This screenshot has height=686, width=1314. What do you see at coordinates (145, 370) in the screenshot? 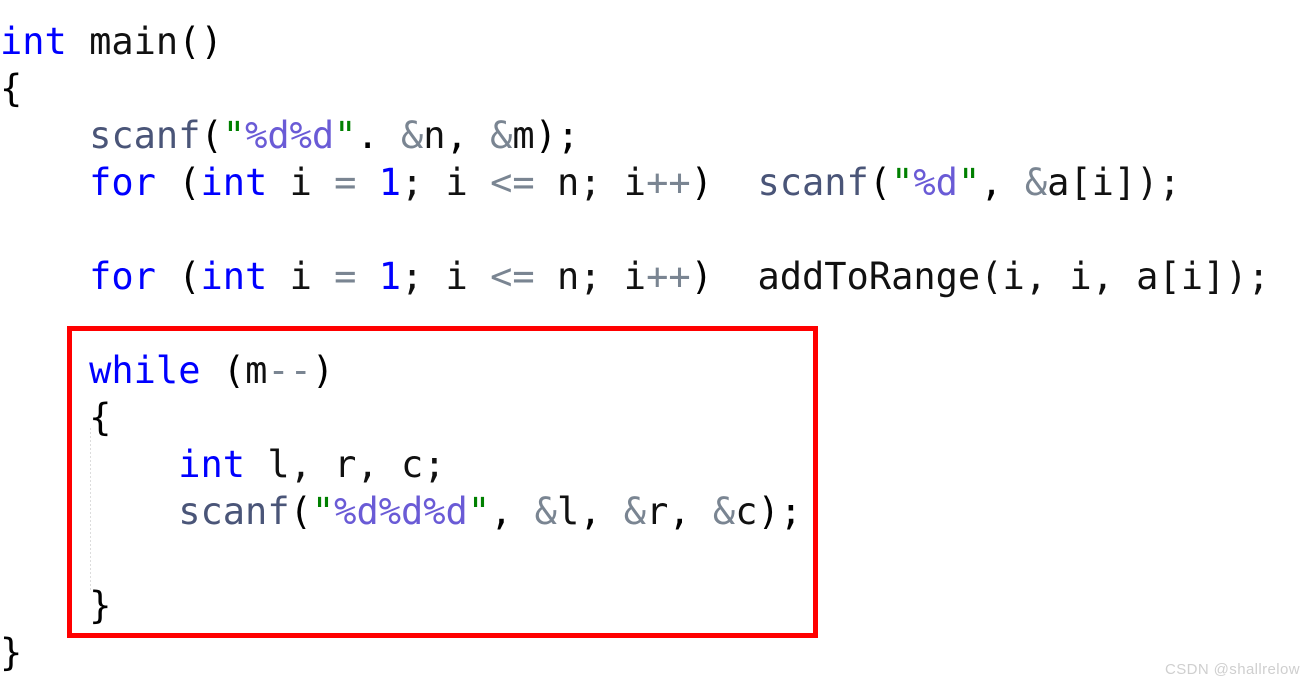
I see `code-token: while` at bounding box center [145, 370].